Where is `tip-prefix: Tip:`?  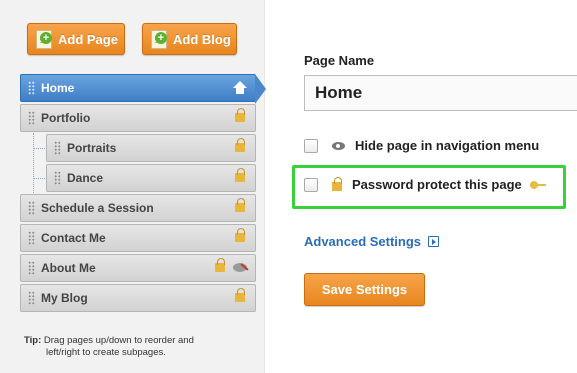
tip-prefix: Tip: is located at coordinates (33, 340).